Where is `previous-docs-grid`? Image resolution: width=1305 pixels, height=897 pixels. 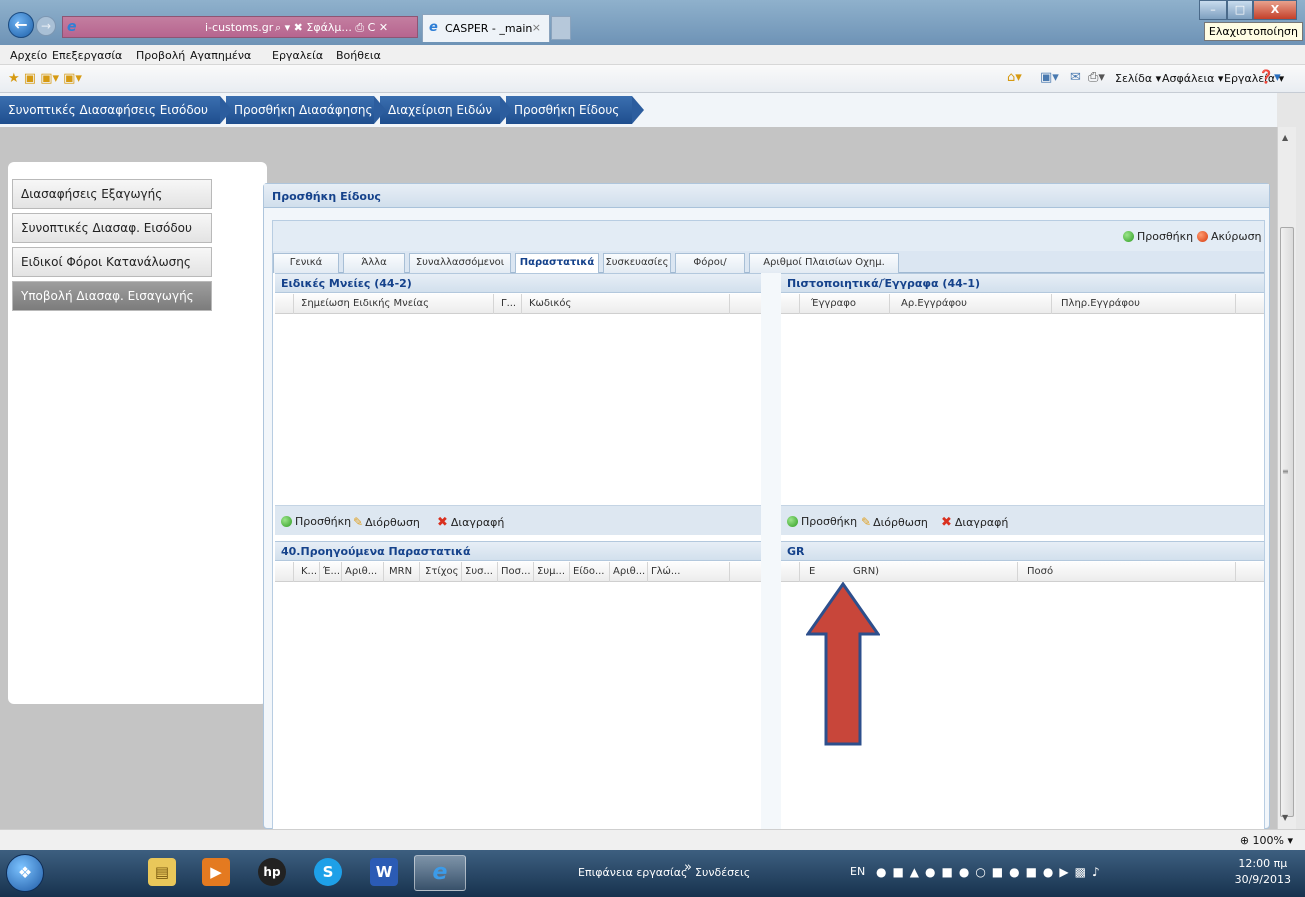
previous-docs-grid is located at coordinates (518, 706).